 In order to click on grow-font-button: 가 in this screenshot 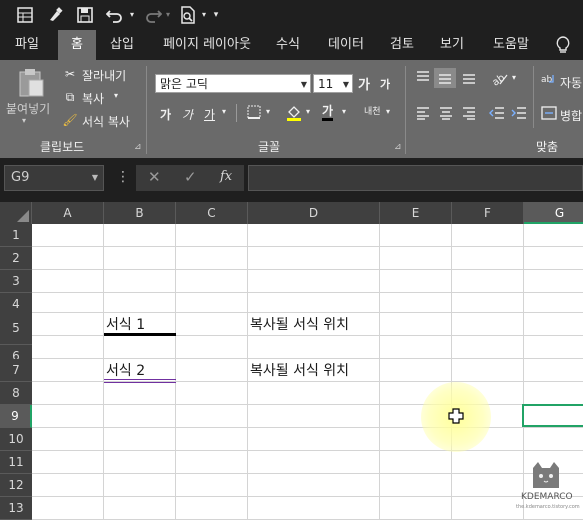, I will do `click(364, 83)`.